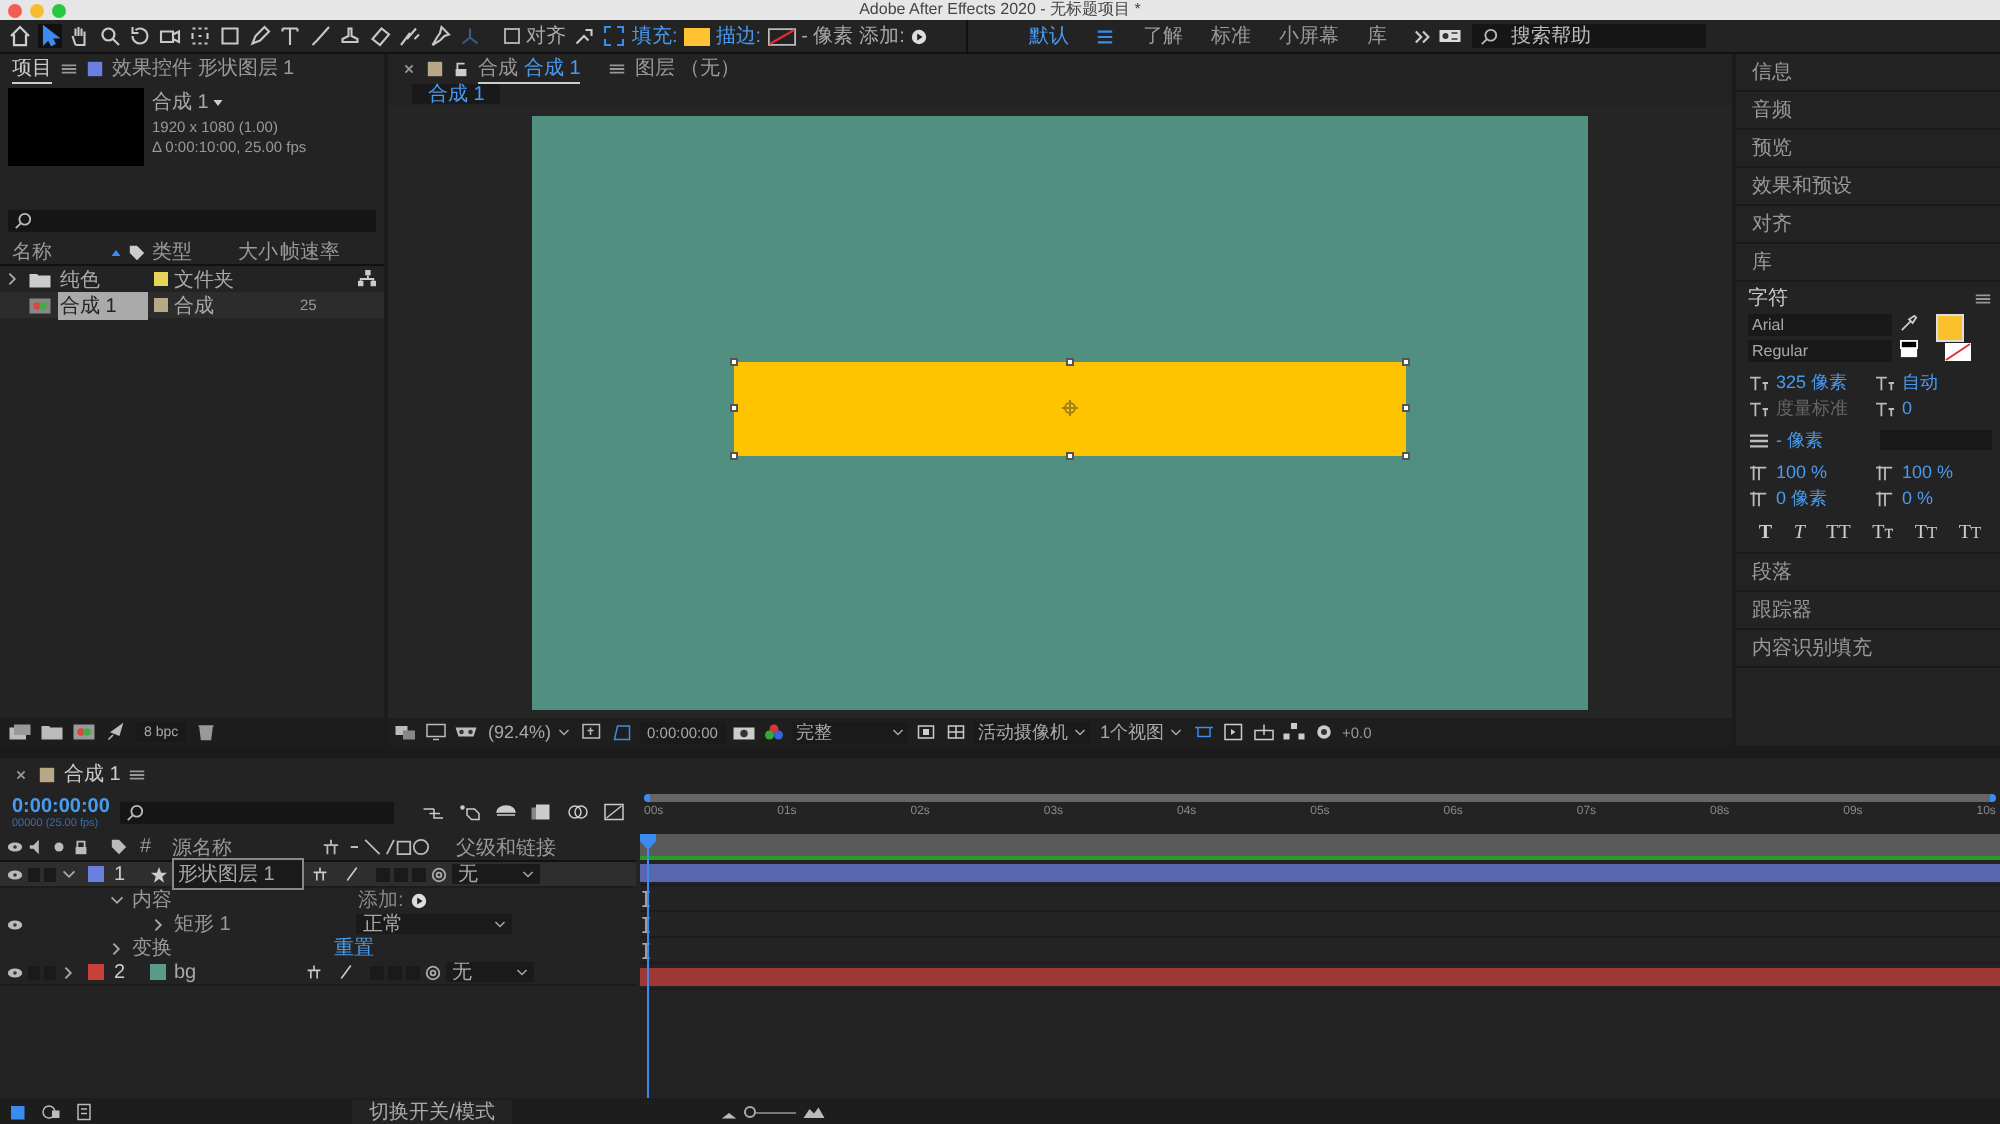 This screenshot has height=1124, width=2000. What do you see at coordinates (1950, 328) in the screenshot?
I see `text-fill-color-swatch` at bounding box center [1950, 328].